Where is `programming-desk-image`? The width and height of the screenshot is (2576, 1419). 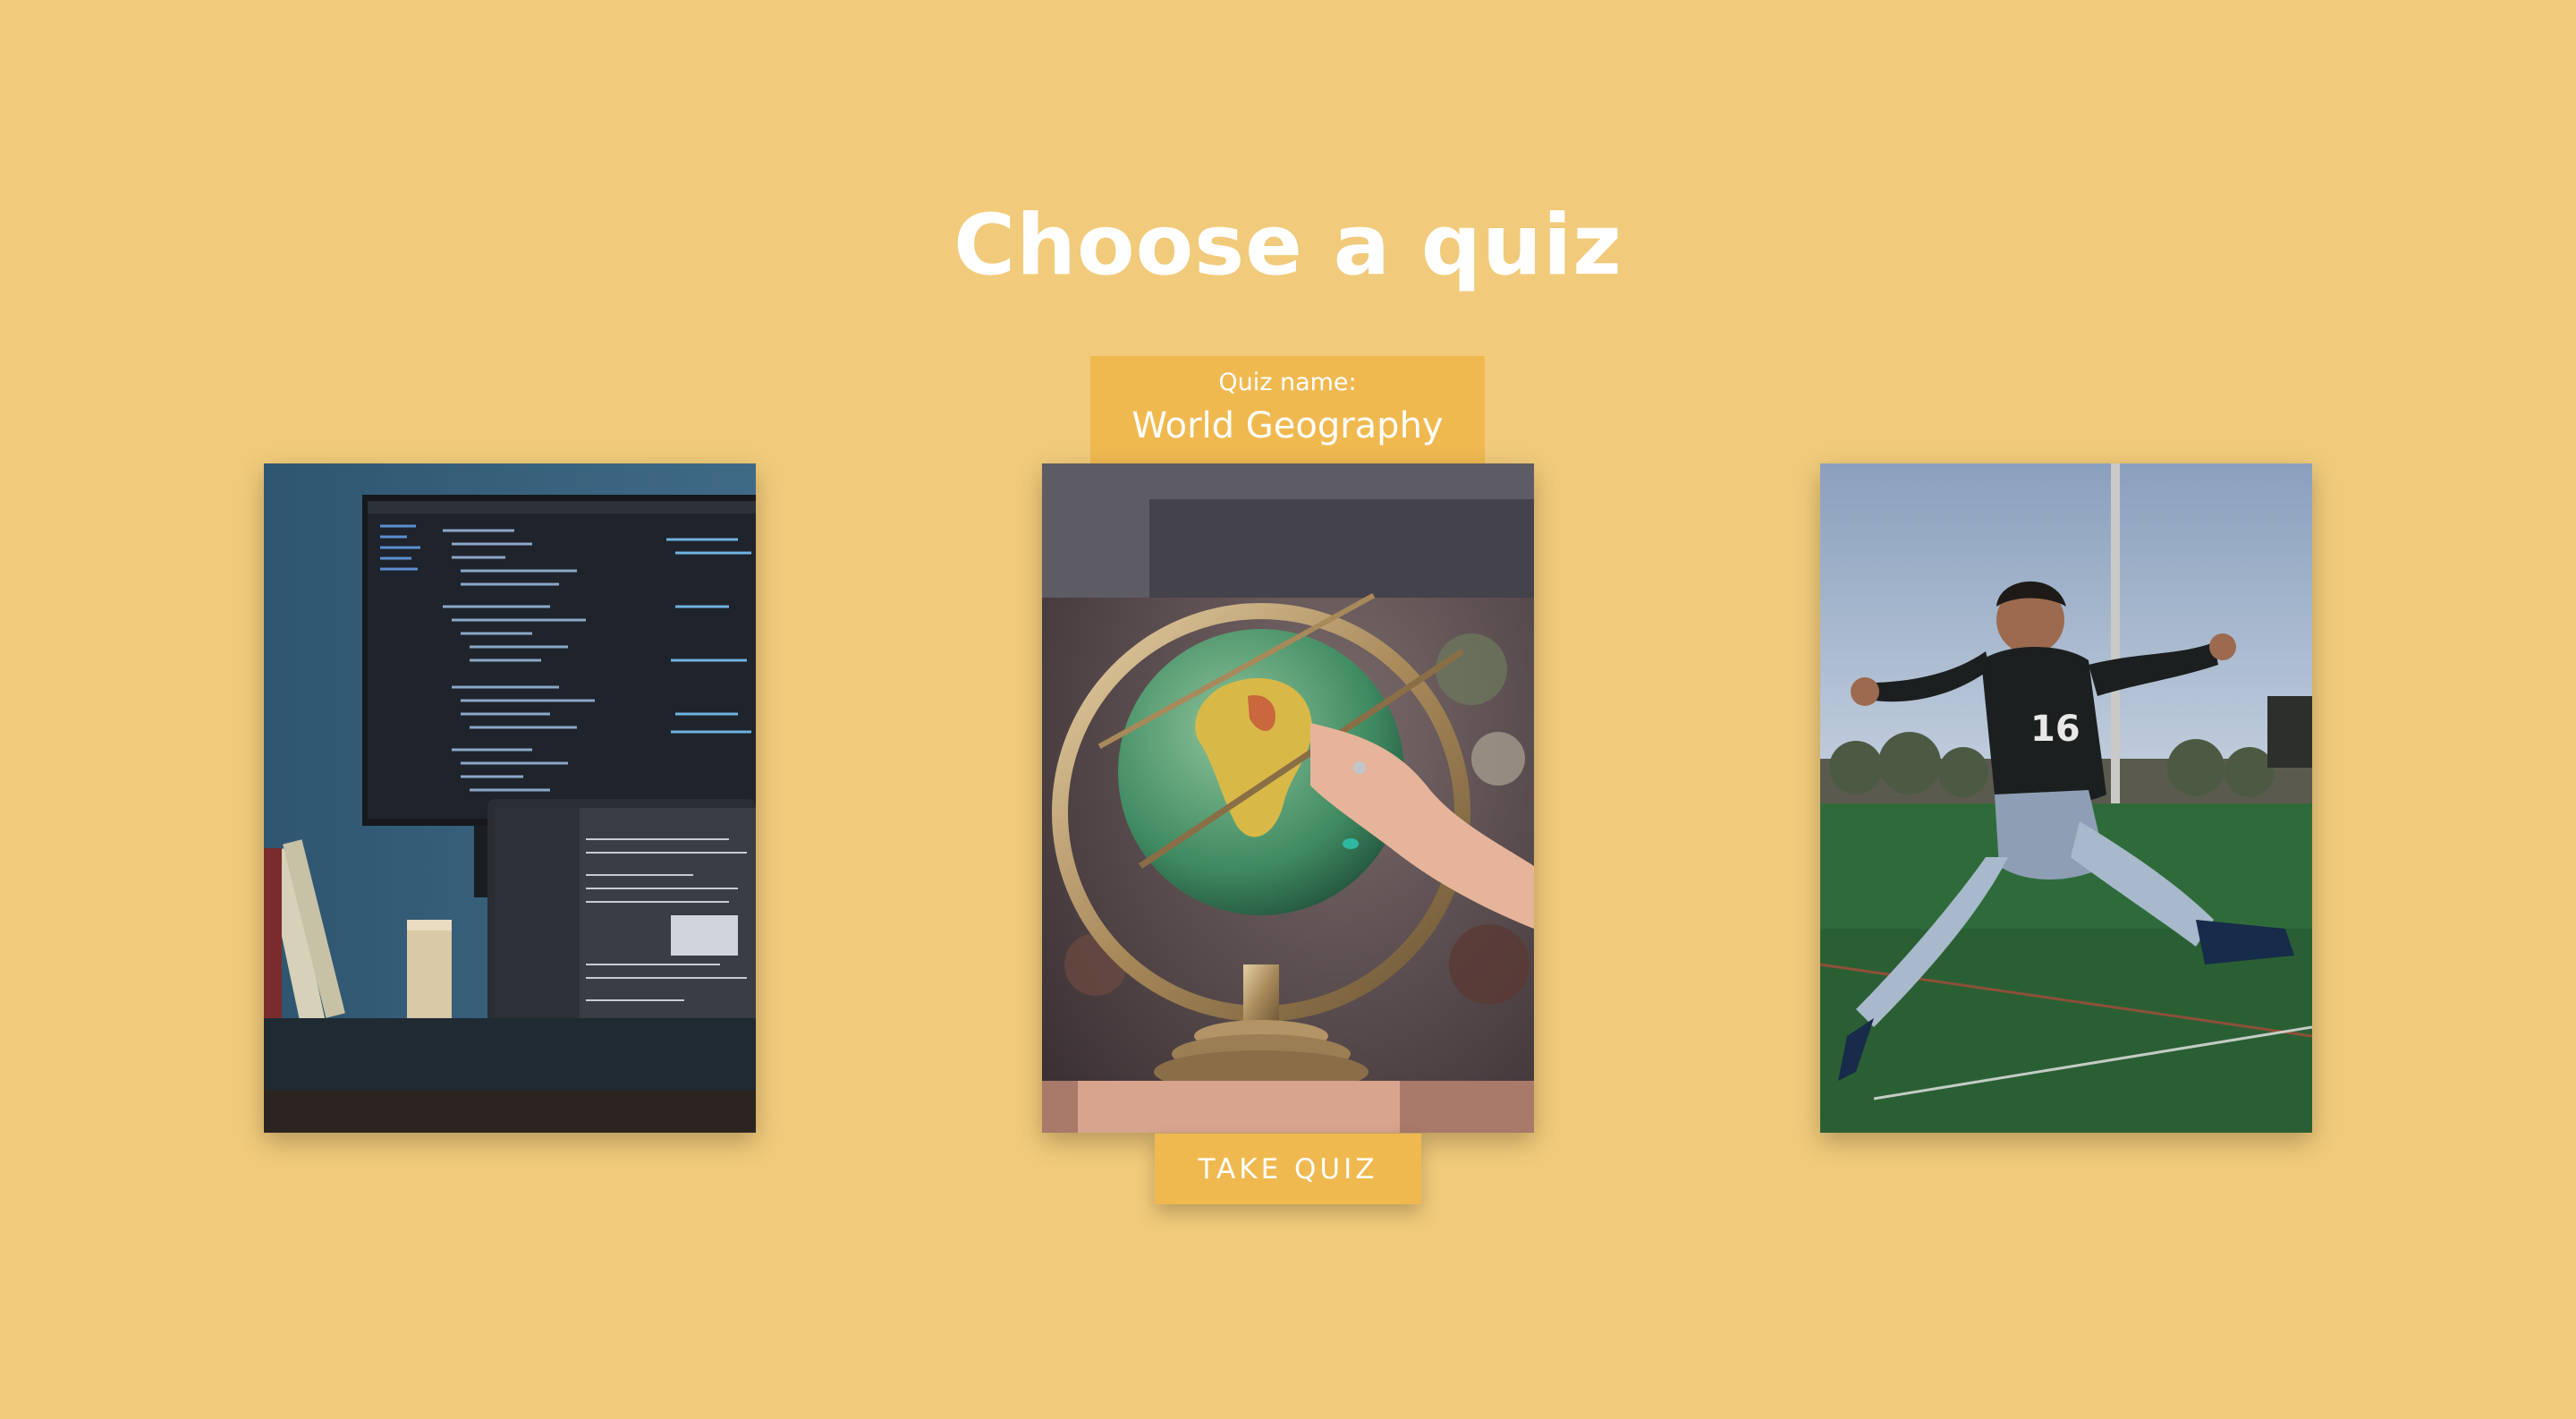 programming-desk-image is located at coordinates (510, 798).